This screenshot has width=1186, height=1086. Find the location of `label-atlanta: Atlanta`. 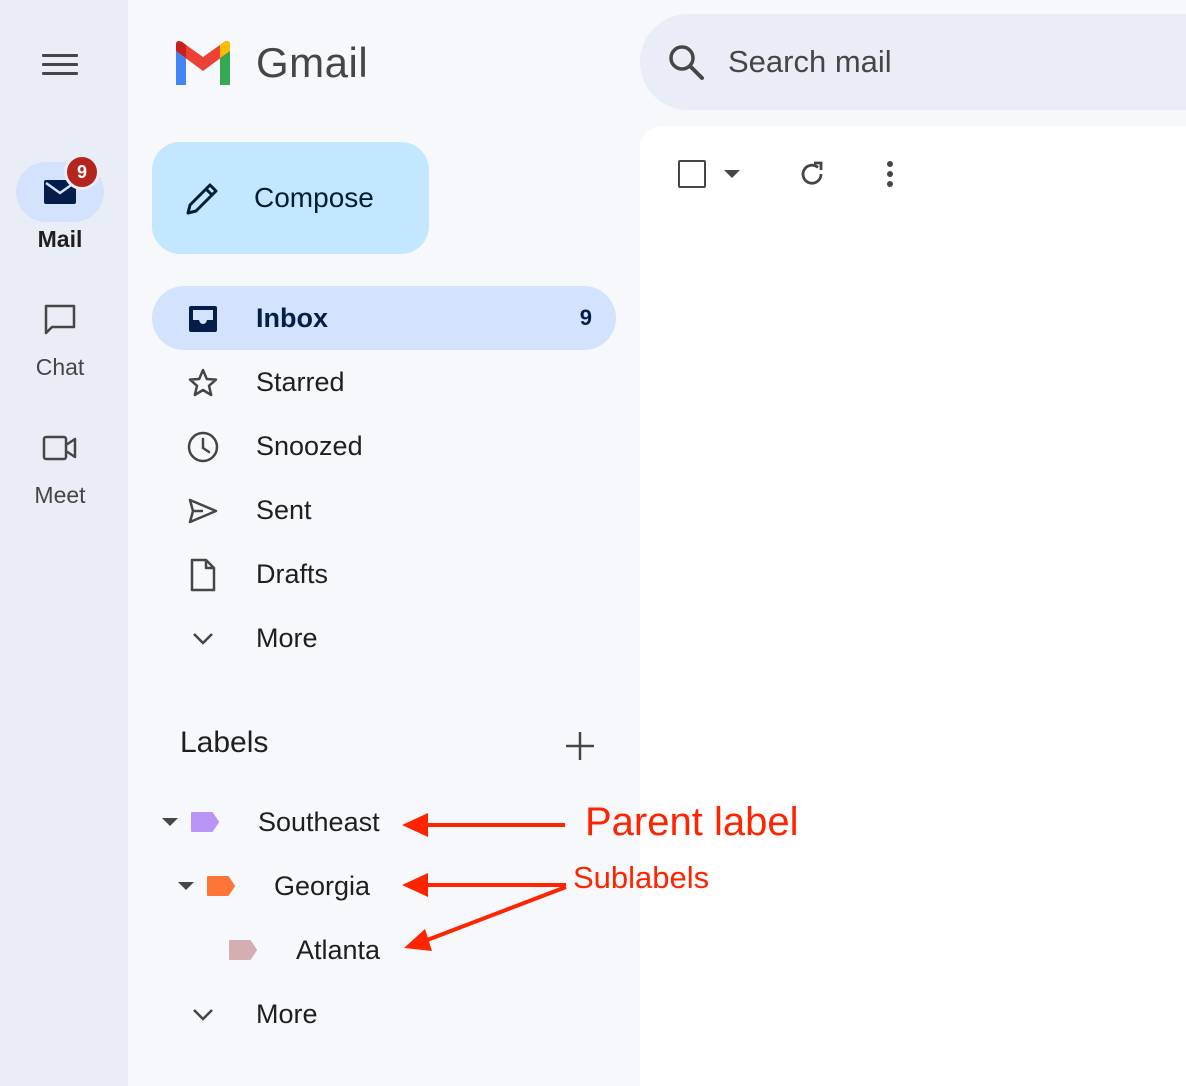

label-atlanta: Atlanta is located at coordinates (304, 950).